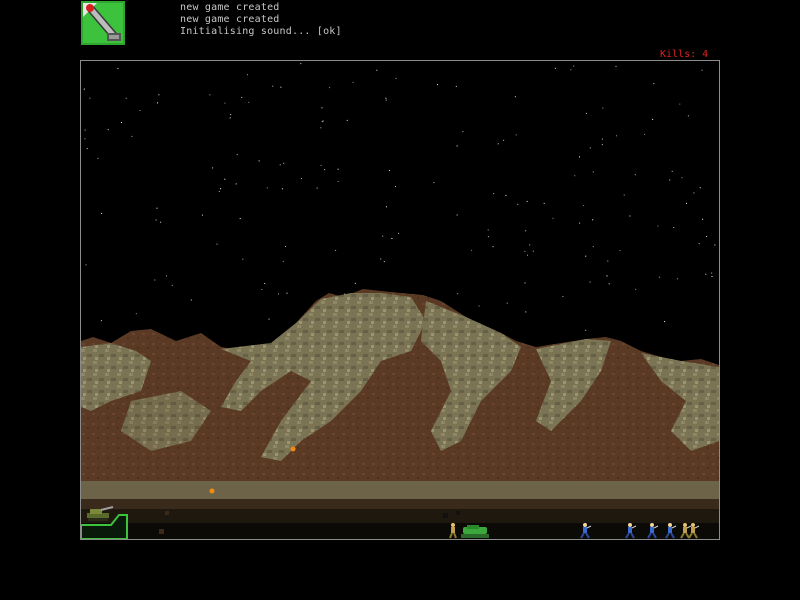 This screenshot has width=800, height=600. What do you see at coordinates (103, 23) in the screenshot?
I see `missile-launcher-icon` at bounding box center [103, 23].